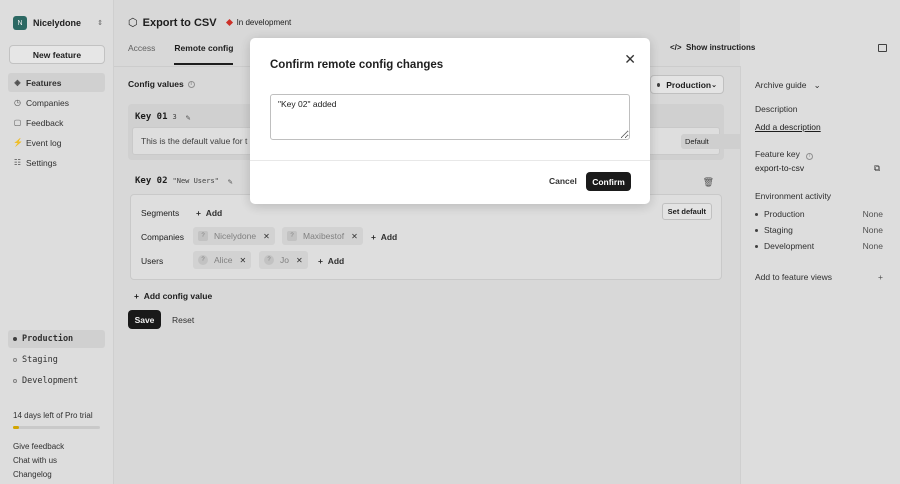 This screenshot has height=484, width=900. What do you see at coordinates (357, 65) in the screenshot?
I see `dialog-title: Confirm remote config changes` at bounding box center [357, 65].